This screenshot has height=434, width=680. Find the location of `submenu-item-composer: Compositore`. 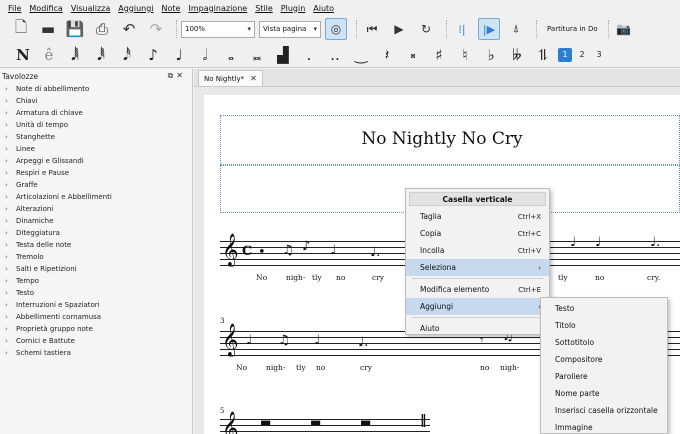

submenu-item-composer: Compositore is located at coordinates (604, 359).